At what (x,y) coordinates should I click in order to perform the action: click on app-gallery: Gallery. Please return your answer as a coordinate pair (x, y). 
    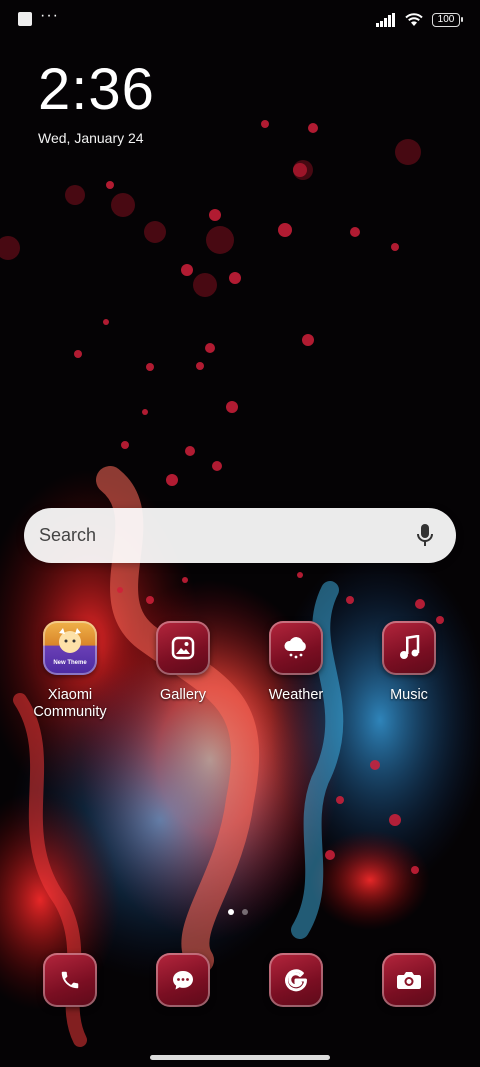
    Looking at the image, I should click on (183, 662).